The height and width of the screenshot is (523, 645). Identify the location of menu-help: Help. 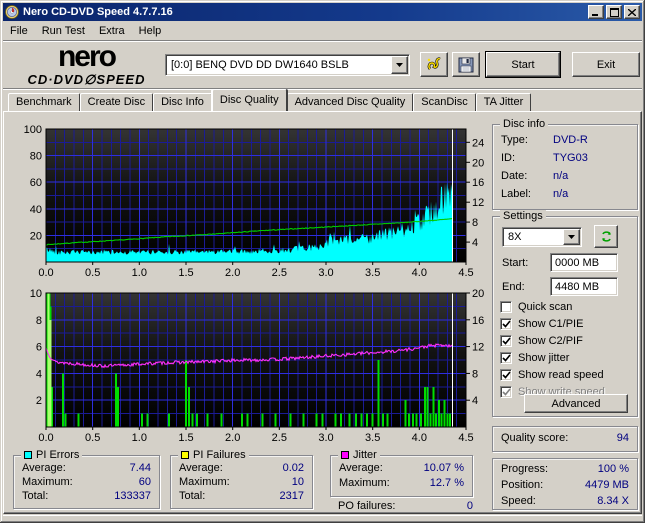
(150, 31).